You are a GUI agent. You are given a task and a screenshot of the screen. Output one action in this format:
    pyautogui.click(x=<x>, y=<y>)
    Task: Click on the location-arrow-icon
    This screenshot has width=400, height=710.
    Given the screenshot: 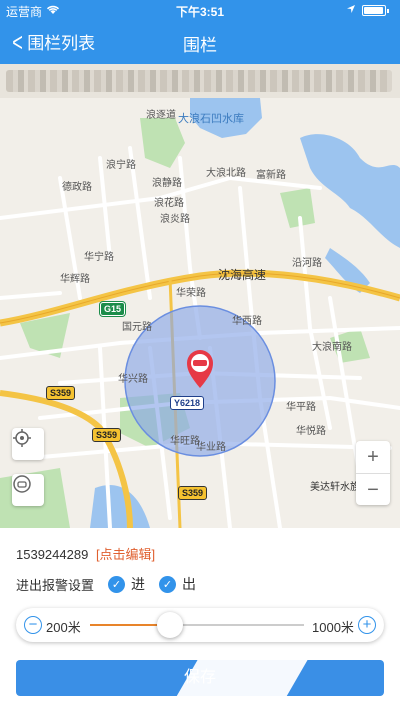 What is the action you would take?
    pyautogui.click(x=351, y=10)
    